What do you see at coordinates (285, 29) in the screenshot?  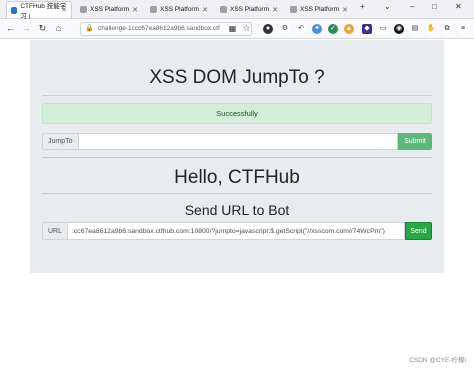 I see `extension-icon-2: ⚙` at bounding box center [285, 29].